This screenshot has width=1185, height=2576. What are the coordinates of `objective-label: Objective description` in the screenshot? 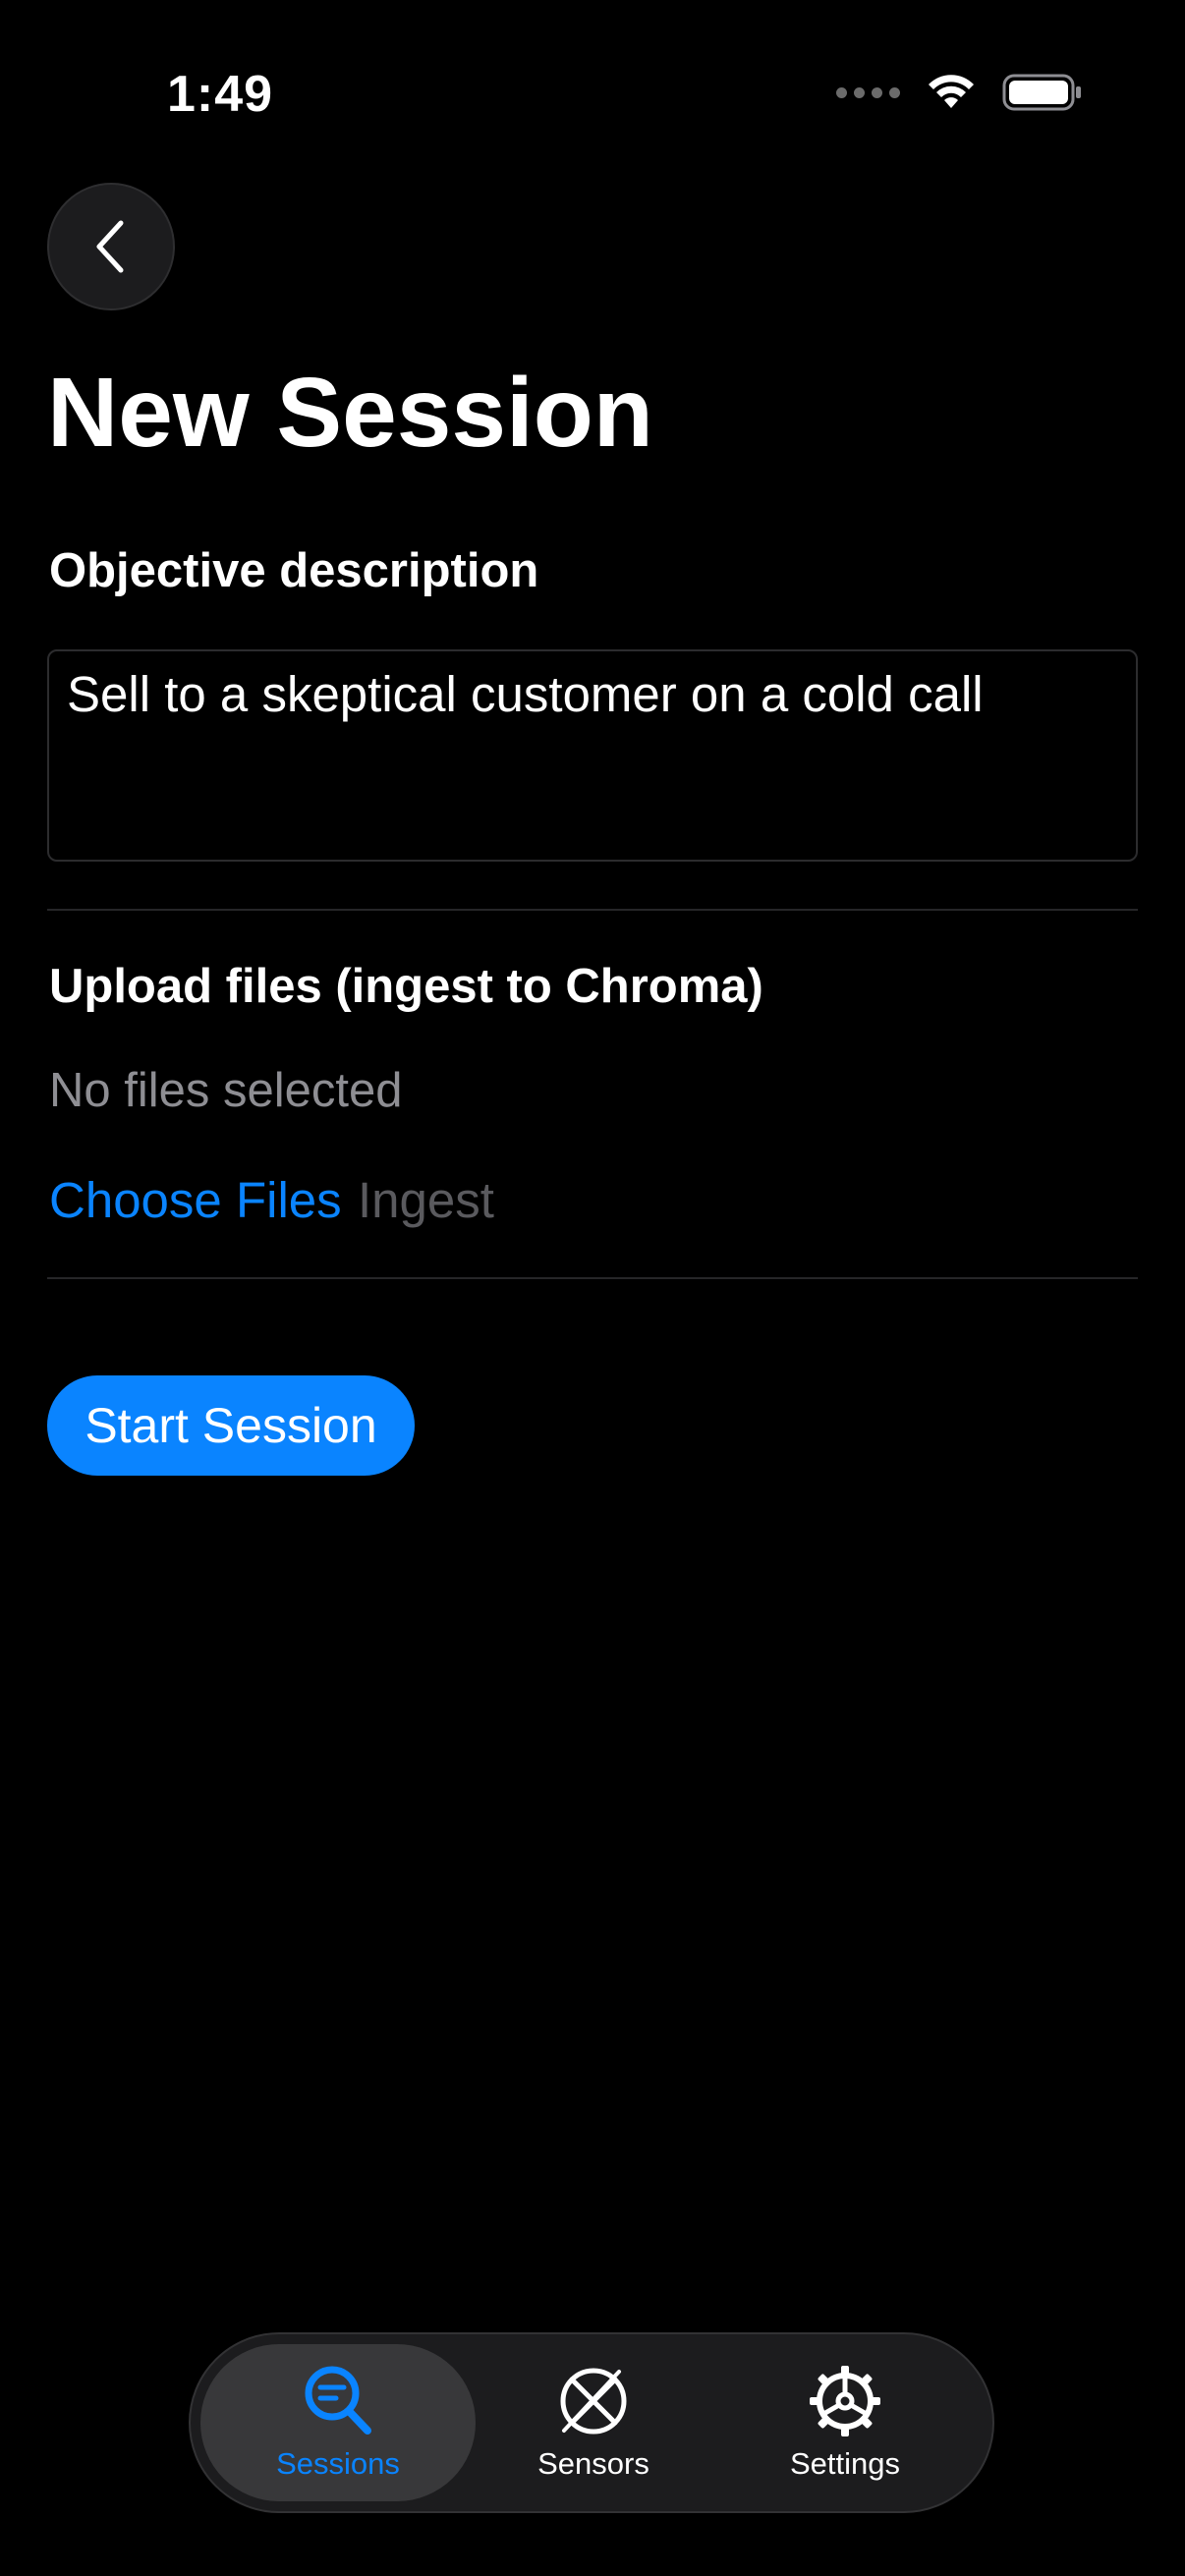 It's located at (294, 570).